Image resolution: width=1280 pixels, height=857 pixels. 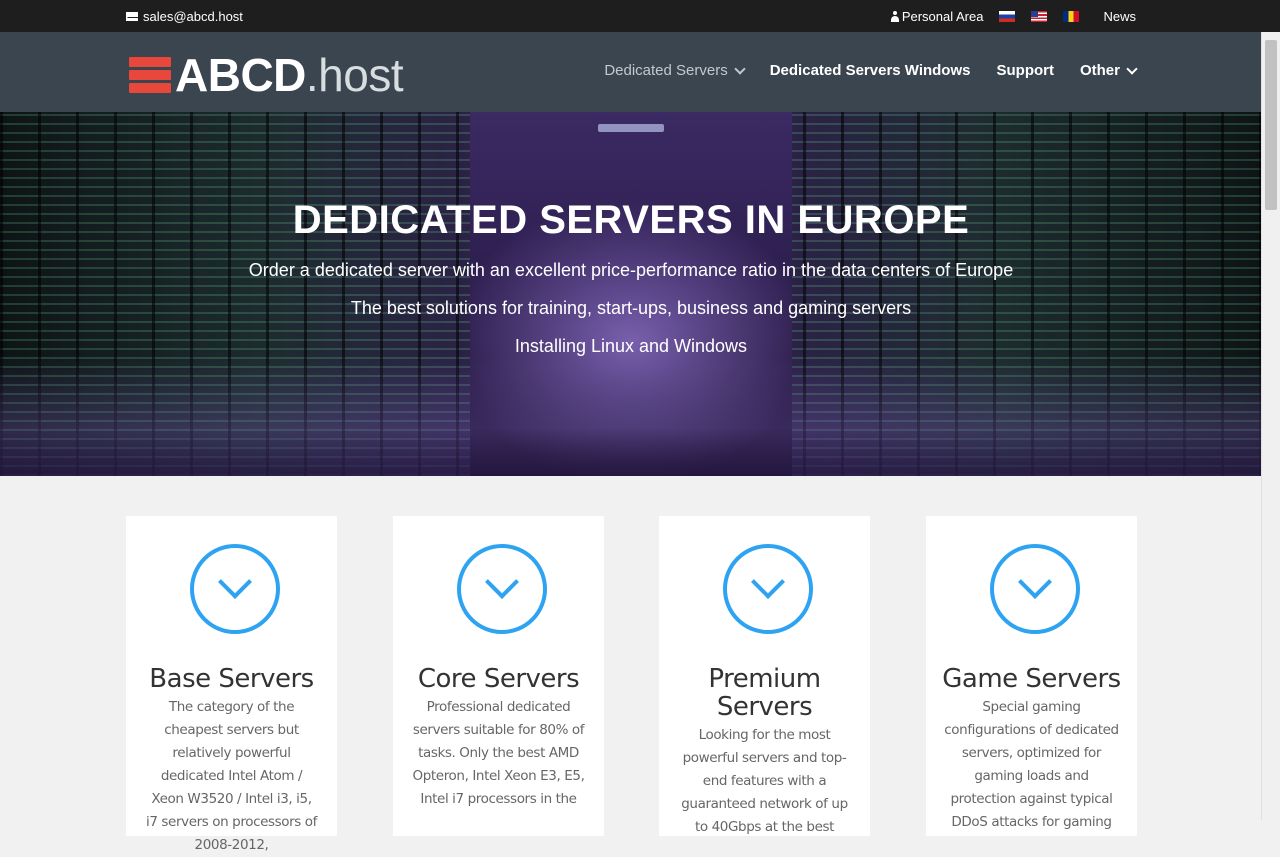 I want to click on hero-floor, so click(x=631, y=416).